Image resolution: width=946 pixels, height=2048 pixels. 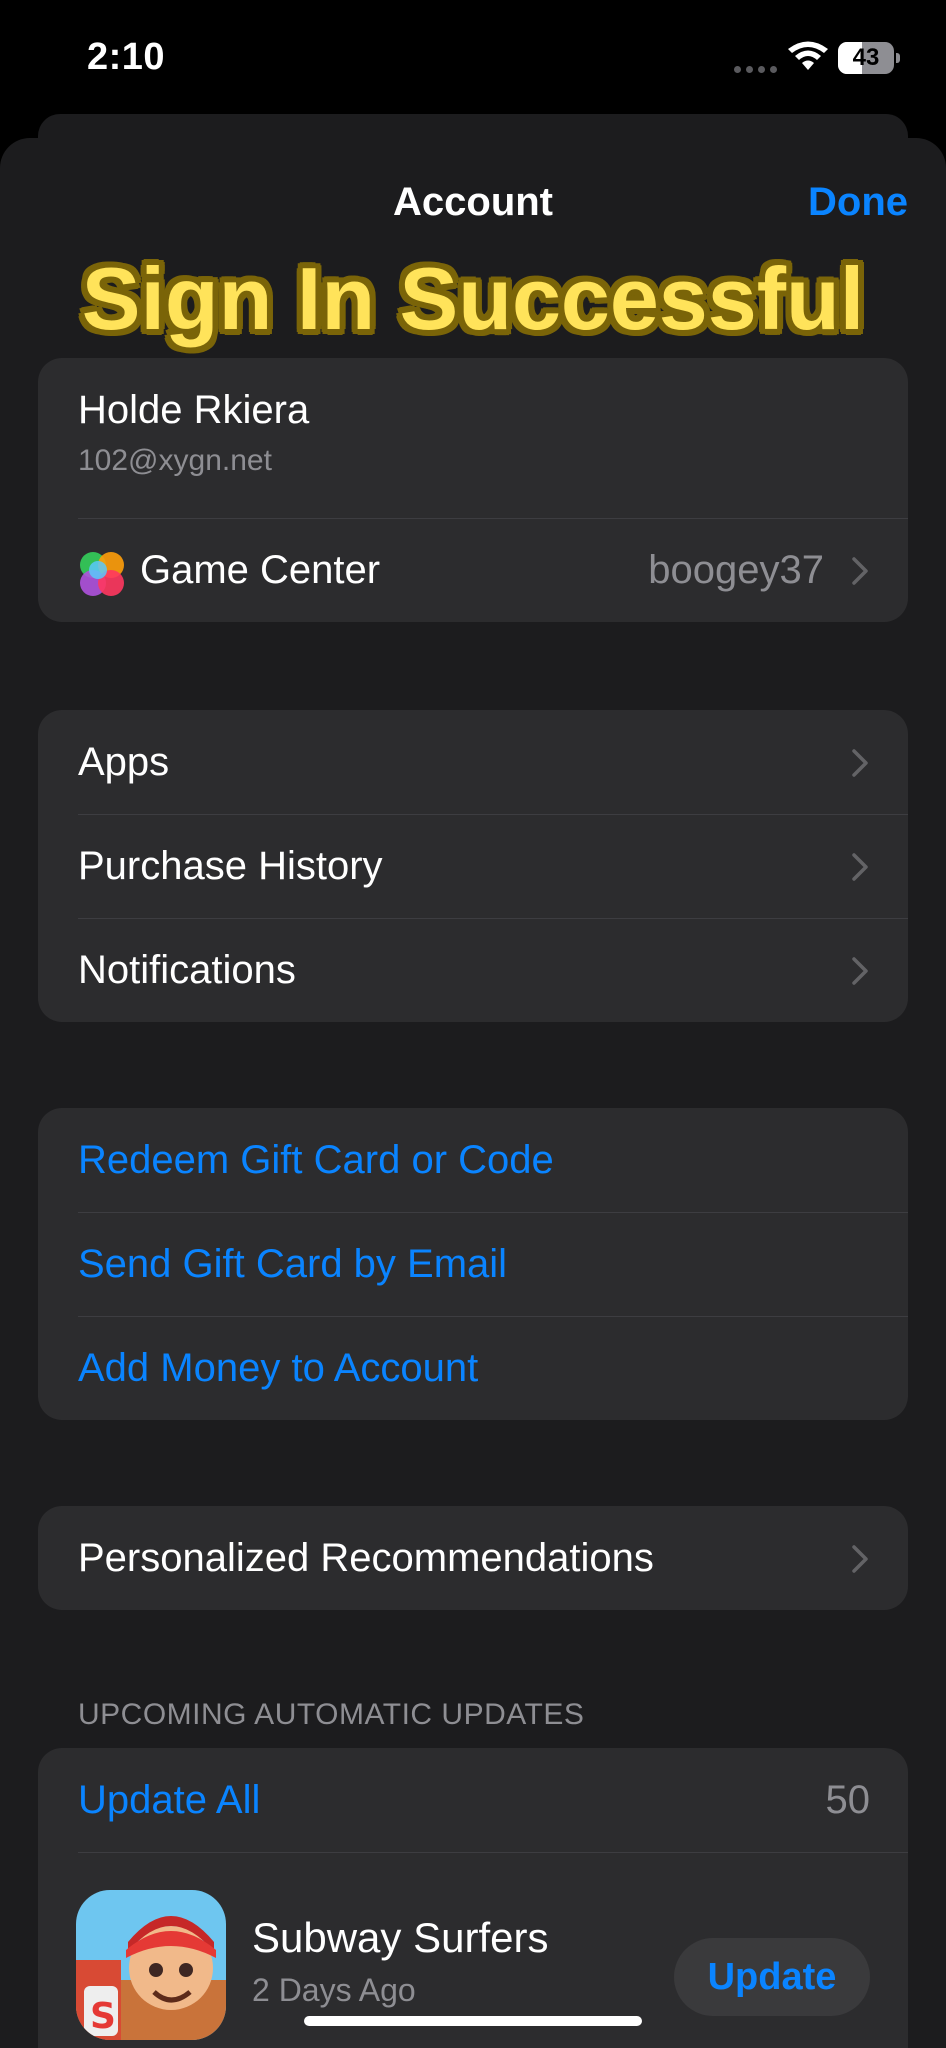 What do you see at coordinates (772, 1977) in the screenshot?
I see `update-button: Update` at bounding box center [772, 1977].